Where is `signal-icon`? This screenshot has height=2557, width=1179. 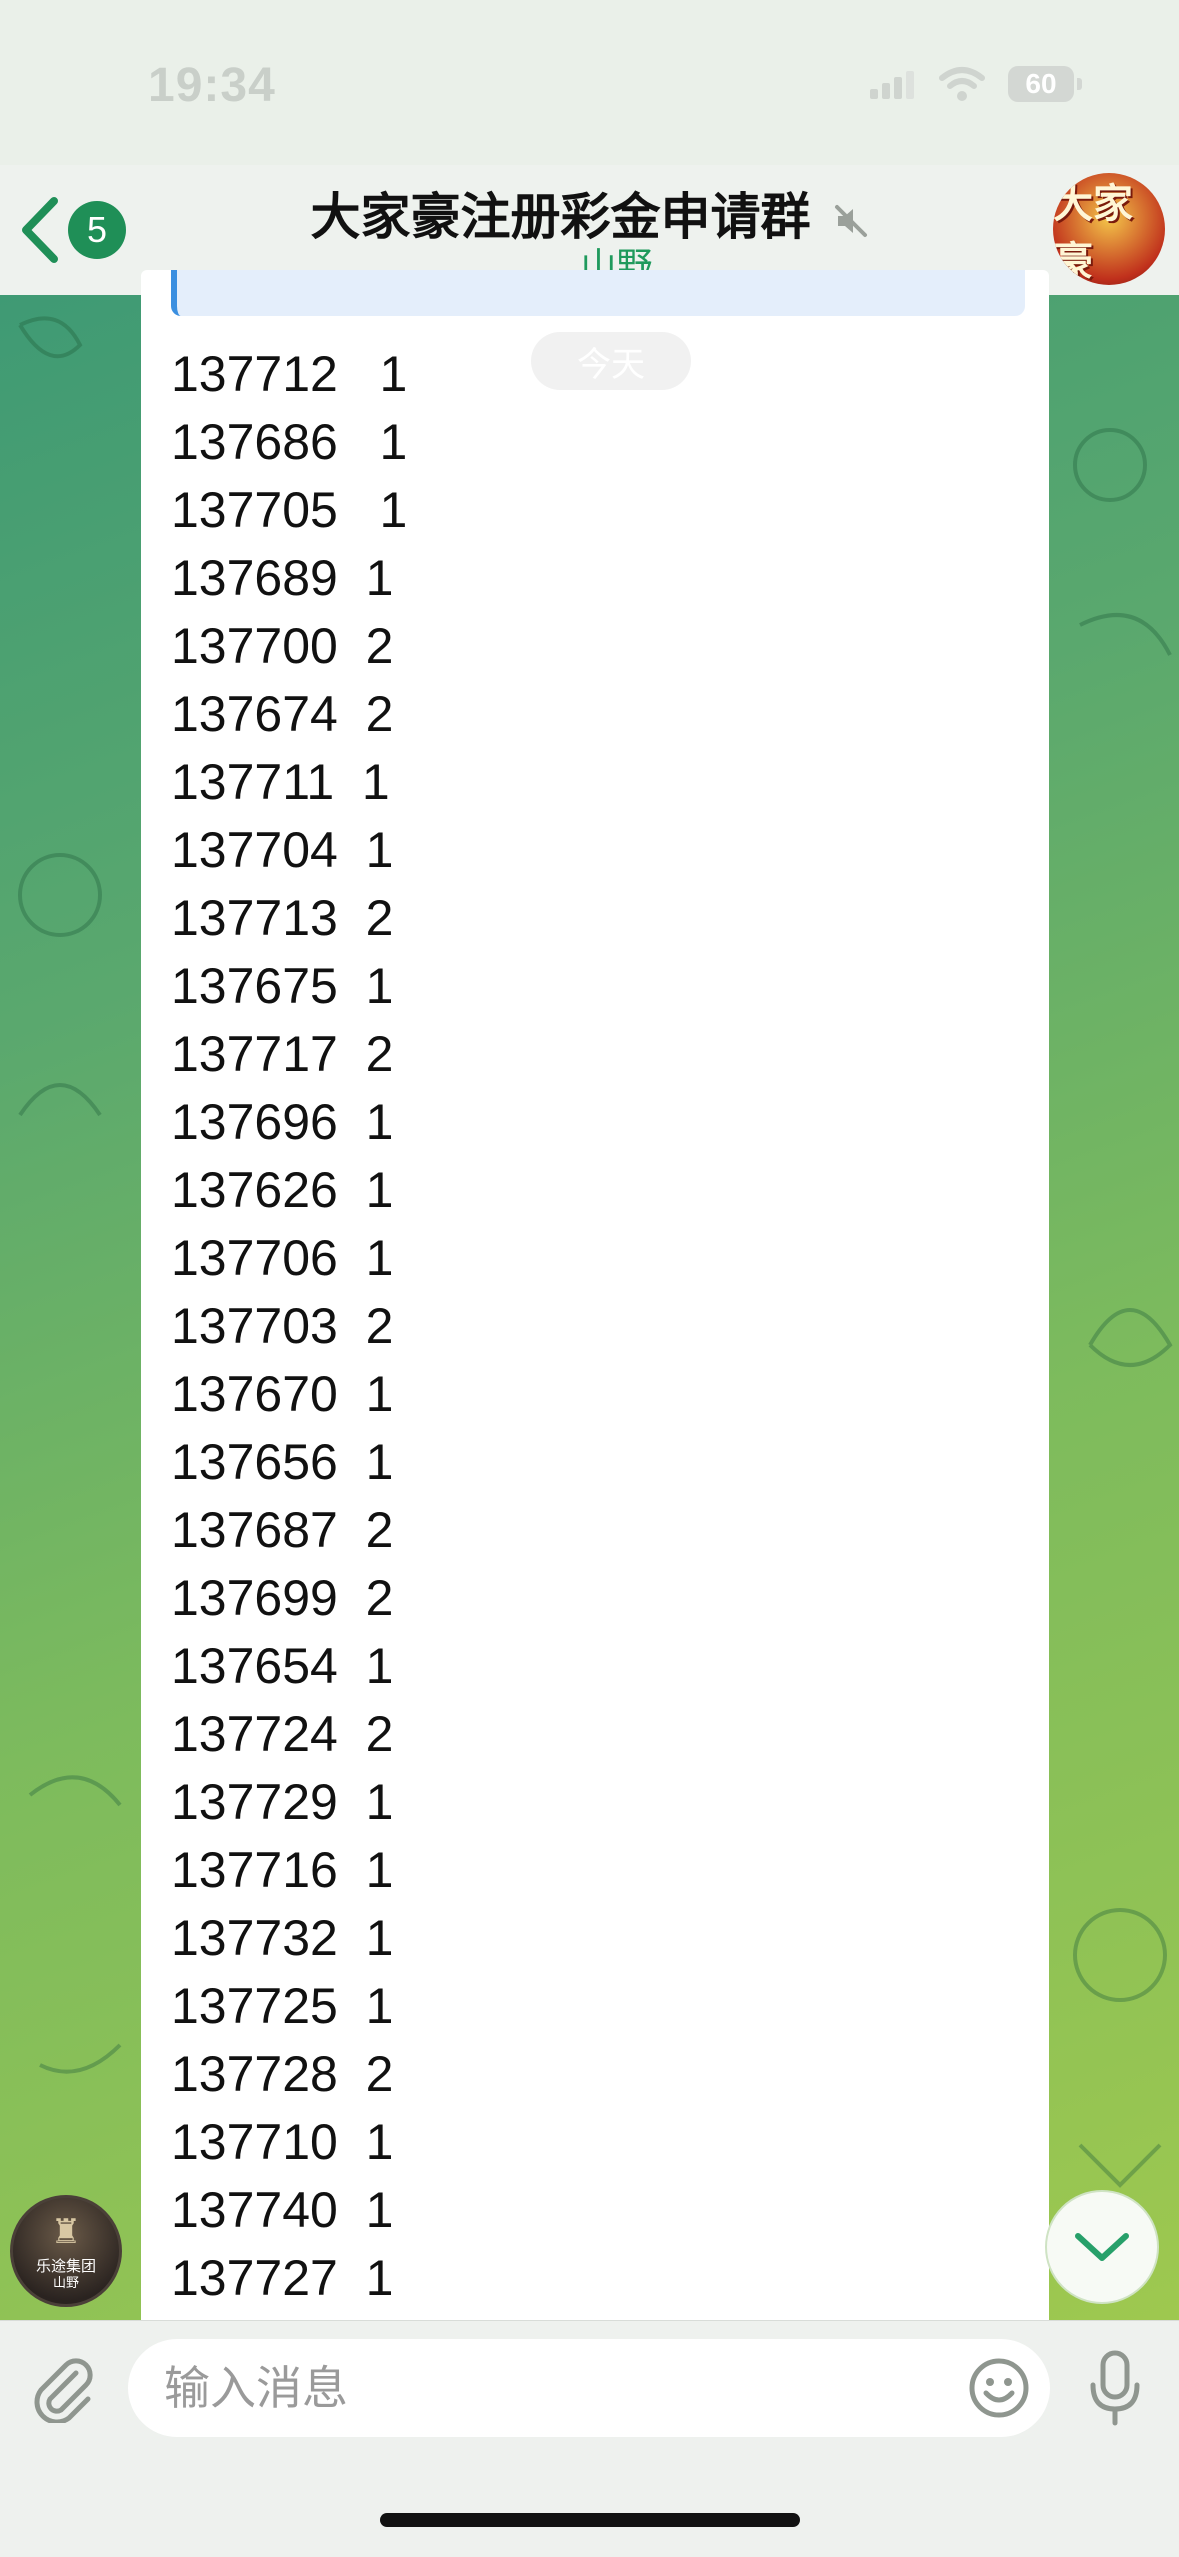
signal-icon is located at coordinates (892, 85).